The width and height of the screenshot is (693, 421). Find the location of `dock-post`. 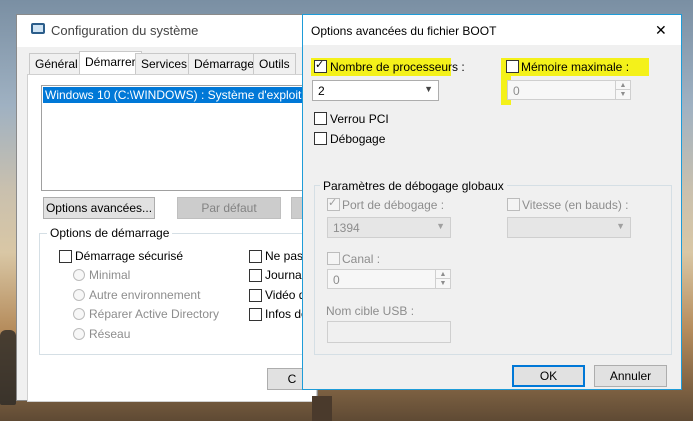

dock-post is located at coordinates (322, 408).